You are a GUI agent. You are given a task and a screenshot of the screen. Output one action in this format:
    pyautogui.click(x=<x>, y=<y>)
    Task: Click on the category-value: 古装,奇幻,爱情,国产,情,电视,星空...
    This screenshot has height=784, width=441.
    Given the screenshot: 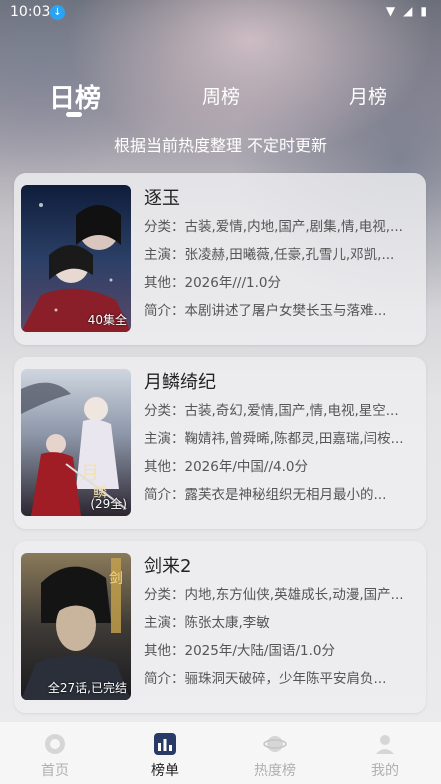 What is the action you would take?
    pyautogui.click(x=291, y=411)
    